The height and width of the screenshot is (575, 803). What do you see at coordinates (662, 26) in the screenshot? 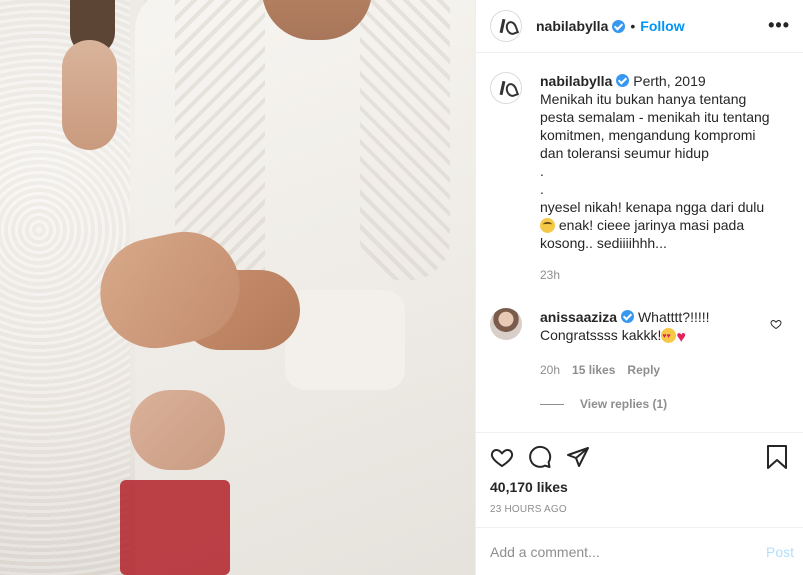
I see `follow-button: Follow` at bounding box center [662, 26].